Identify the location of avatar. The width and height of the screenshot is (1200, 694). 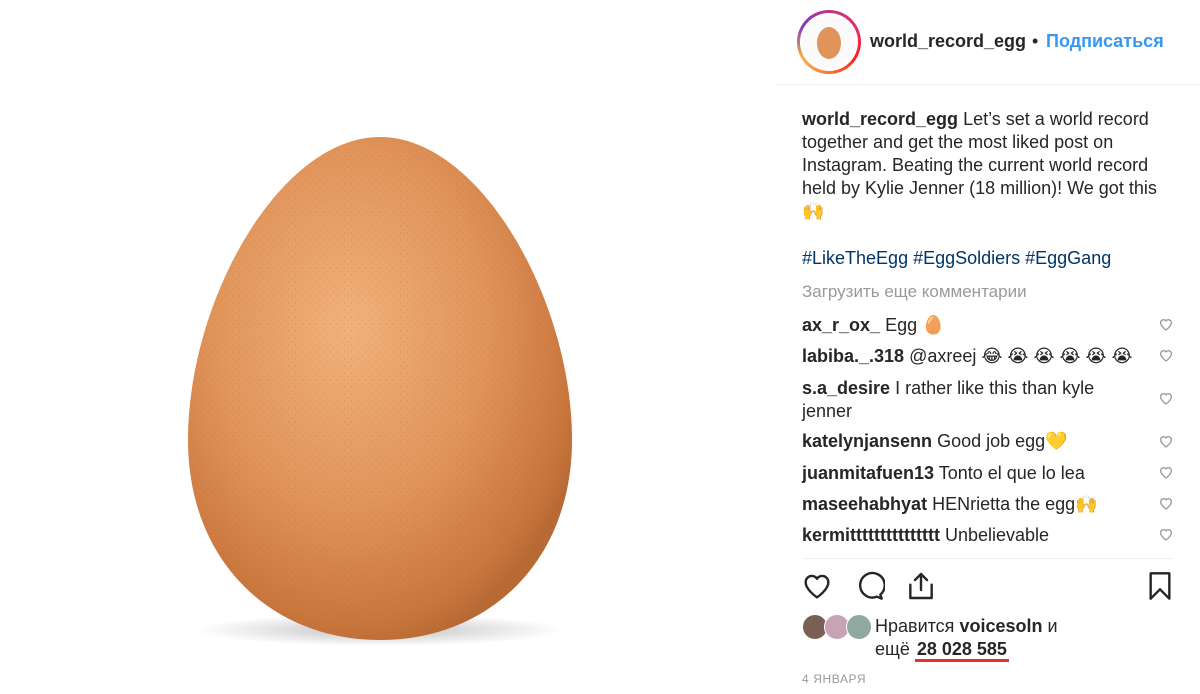
(859, 627).